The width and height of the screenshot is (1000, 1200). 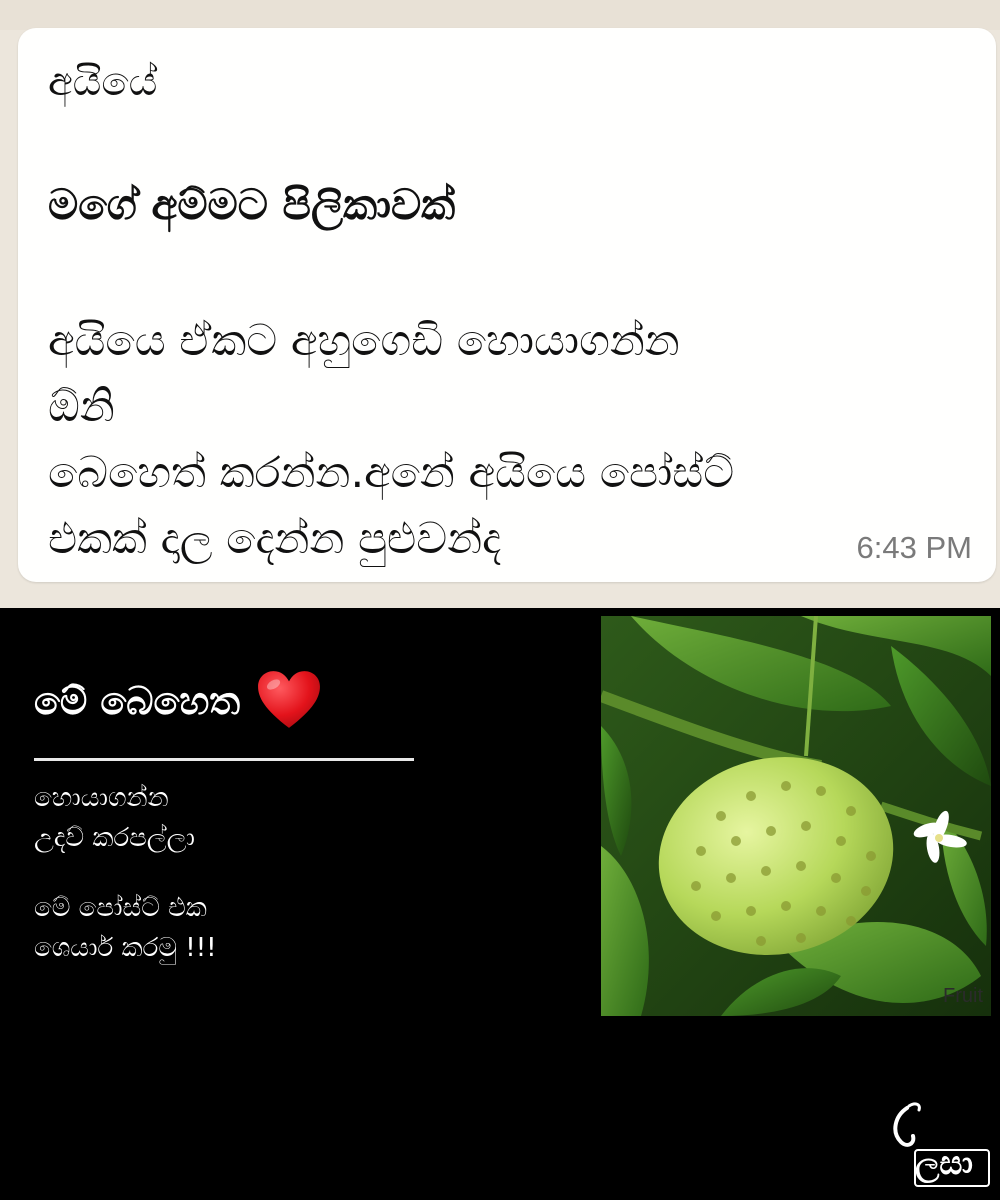 I want to click on fruit-illustration, so click(x=796, y=816).